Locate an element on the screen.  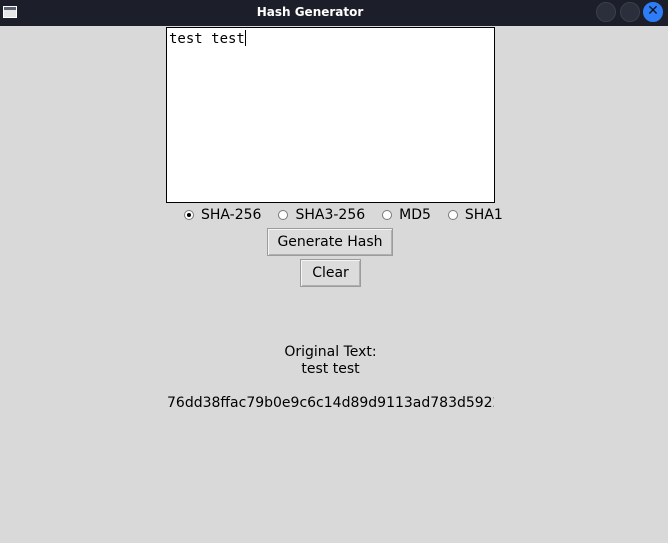
window-title: Hash Generator is located at coordinates (310, 12).